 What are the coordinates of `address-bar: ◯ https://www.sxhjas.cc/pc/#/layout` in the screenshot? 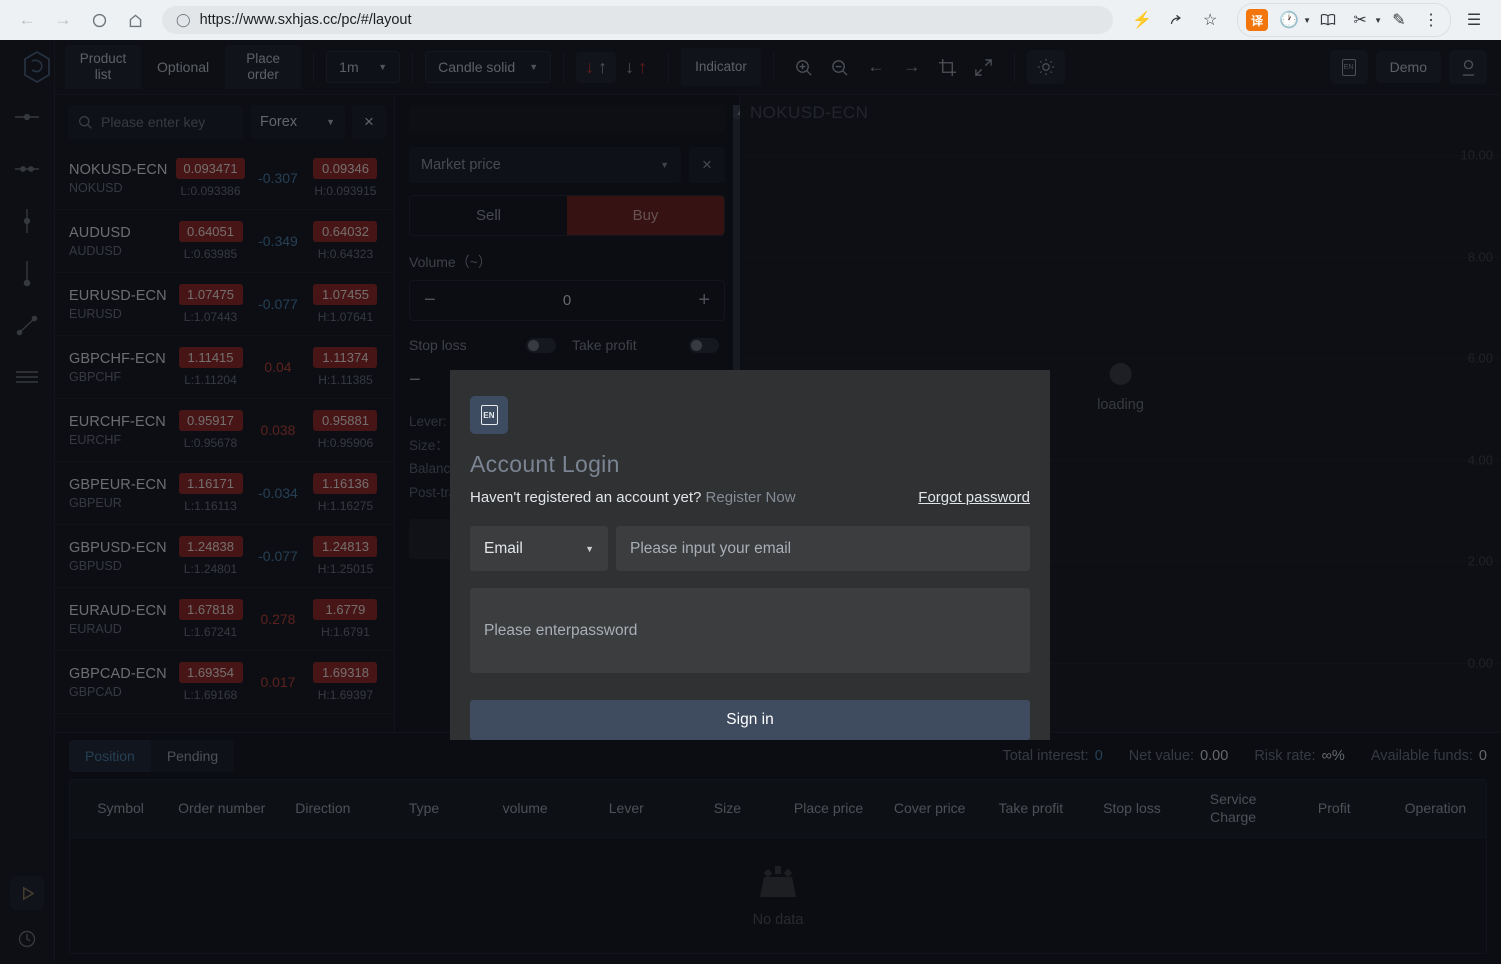 It's located at (638, 20).